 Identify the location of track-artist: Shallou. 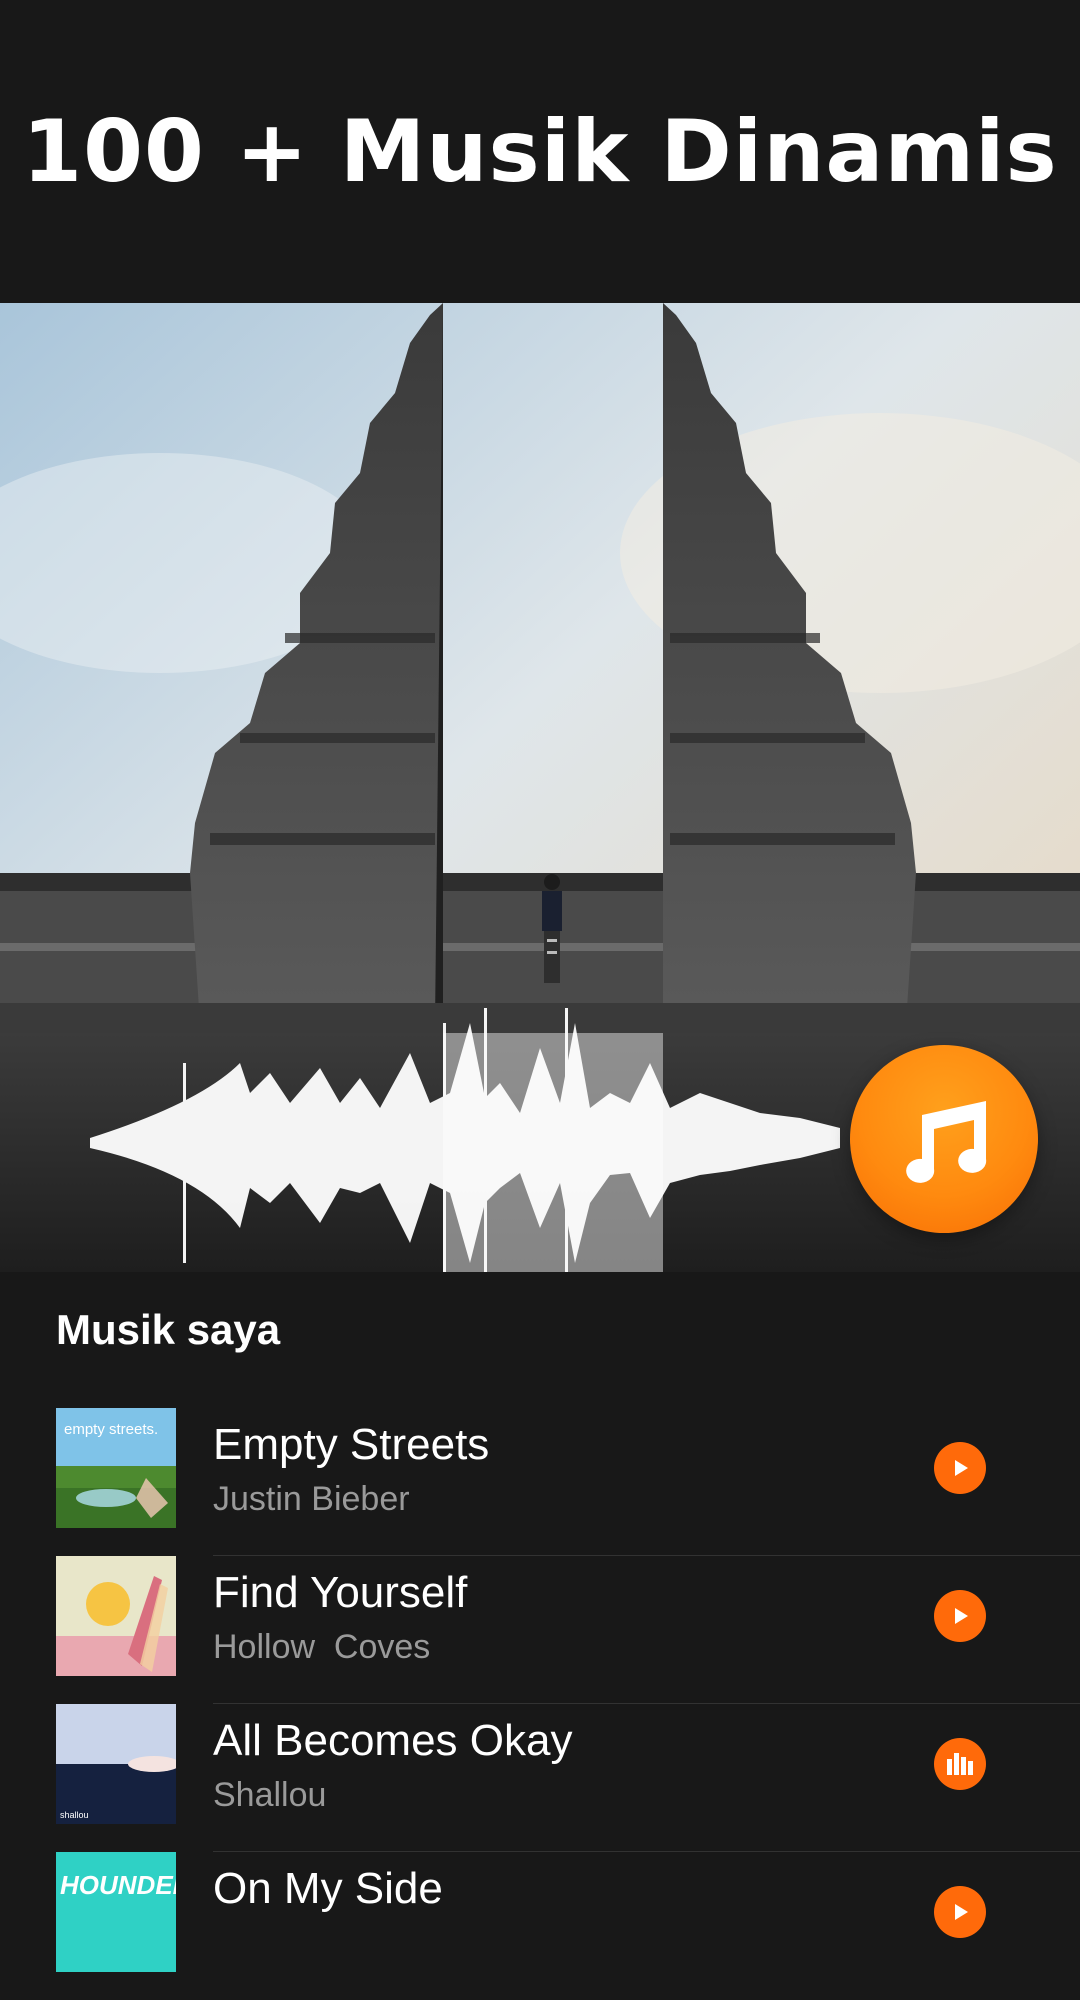
(270, 1795).